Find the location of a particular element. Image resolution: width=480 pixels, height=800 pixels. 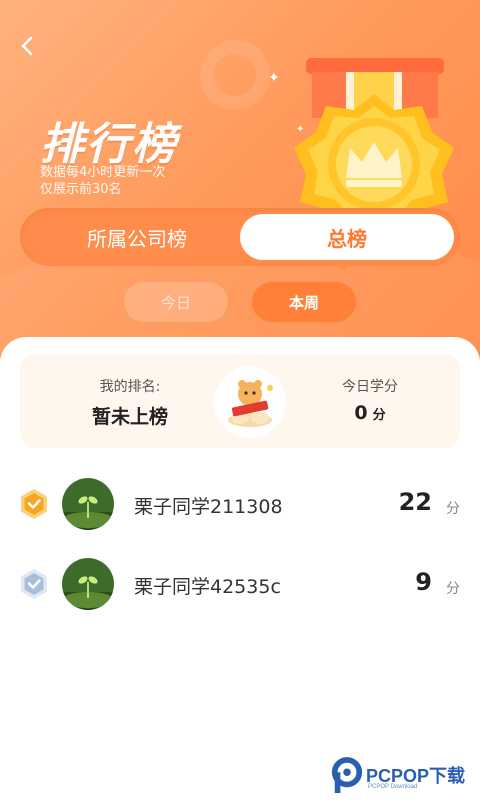

page-title: 排行榜 is located at coordinates (109, 144).